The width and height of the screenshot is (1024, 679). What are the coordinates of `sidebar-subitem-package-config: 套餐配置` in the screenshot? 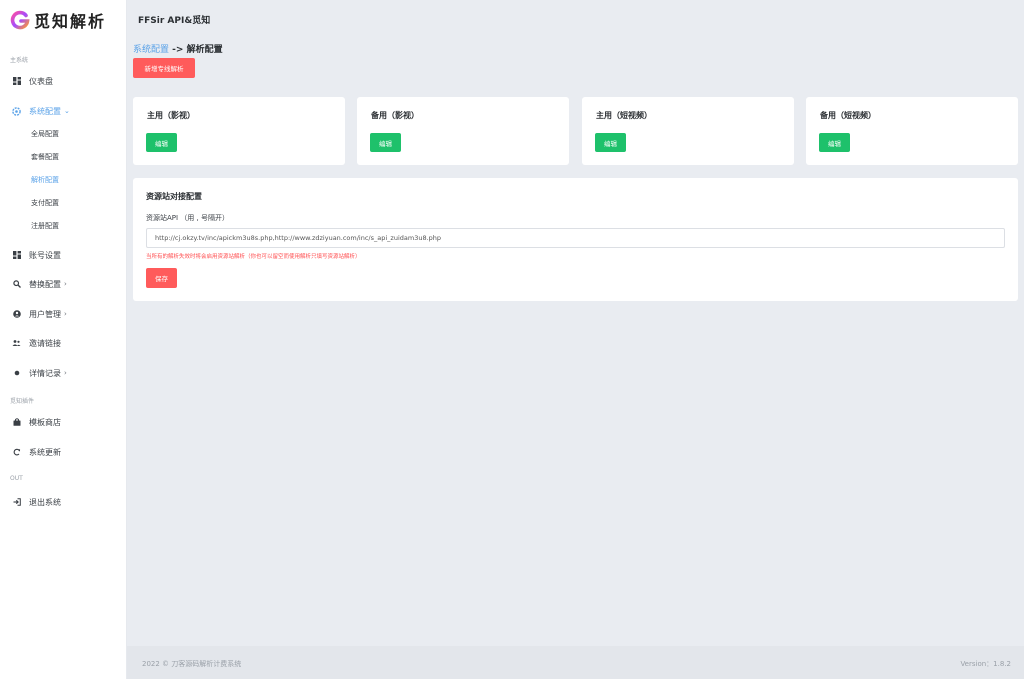 It's located at (45, 157).